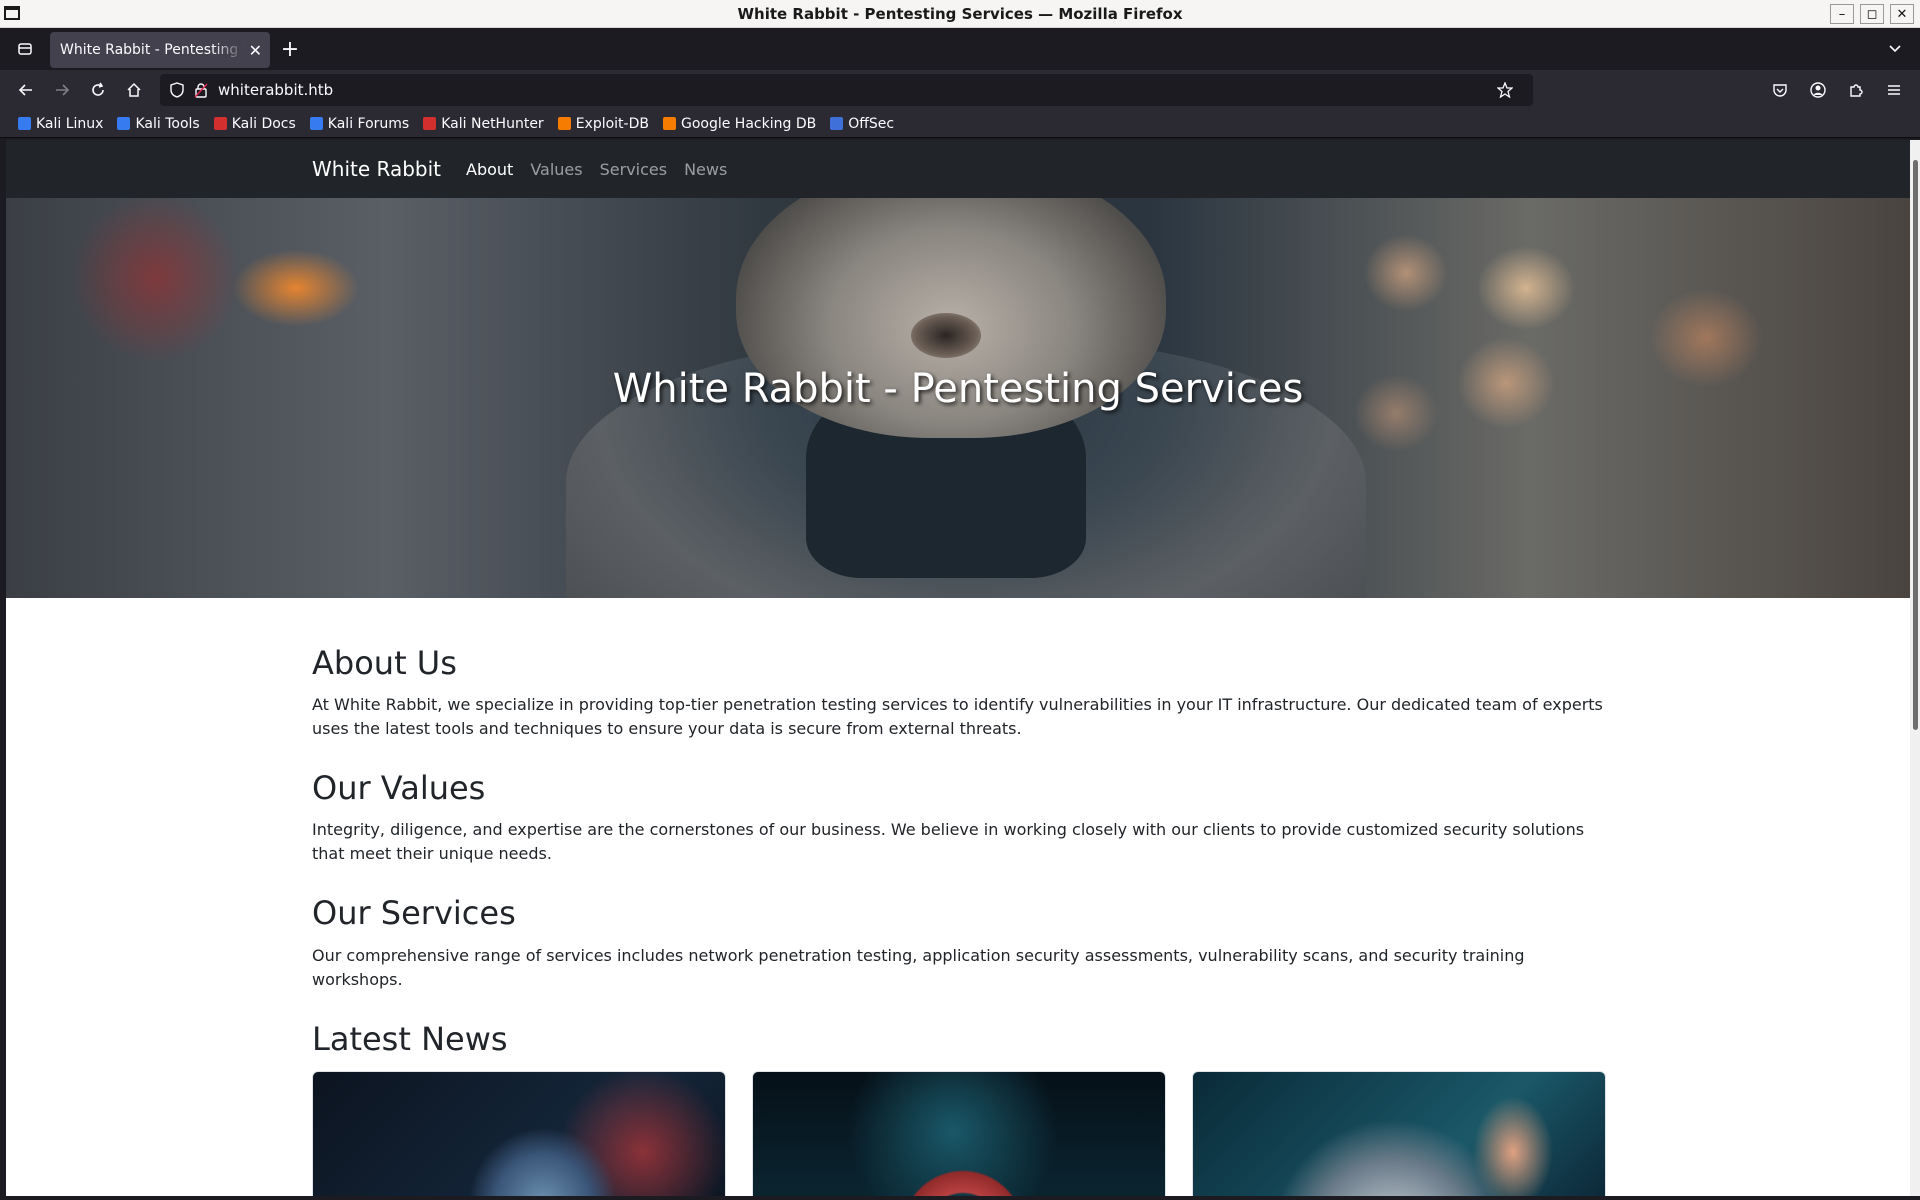  Describe the element at coordinates (1505, 90) in the screenshot. I see `bookmark-star-icon` at that location.